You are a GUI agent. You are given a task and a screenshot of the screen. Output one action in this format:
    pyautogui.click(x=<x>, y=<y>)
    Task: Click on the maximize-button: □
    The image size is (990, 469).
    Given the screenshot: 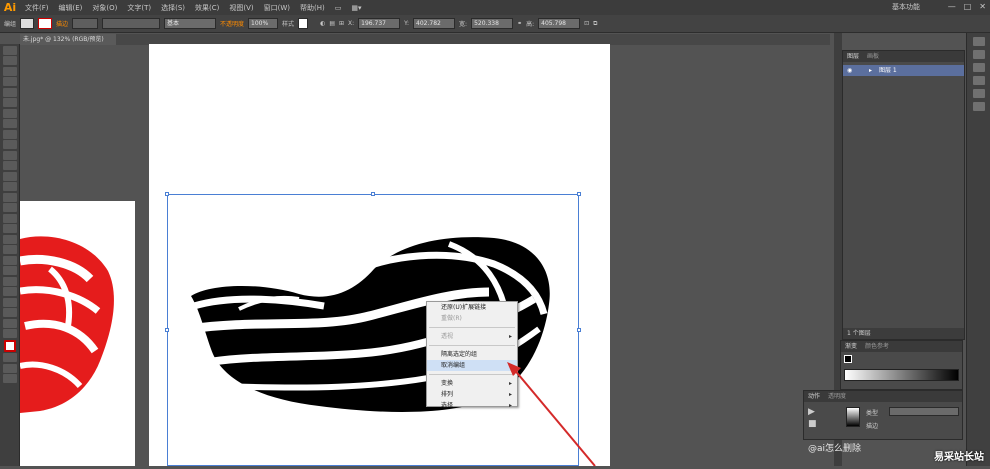 What is the action you would take?
    pyautogui.click(x=968, y=6)
    